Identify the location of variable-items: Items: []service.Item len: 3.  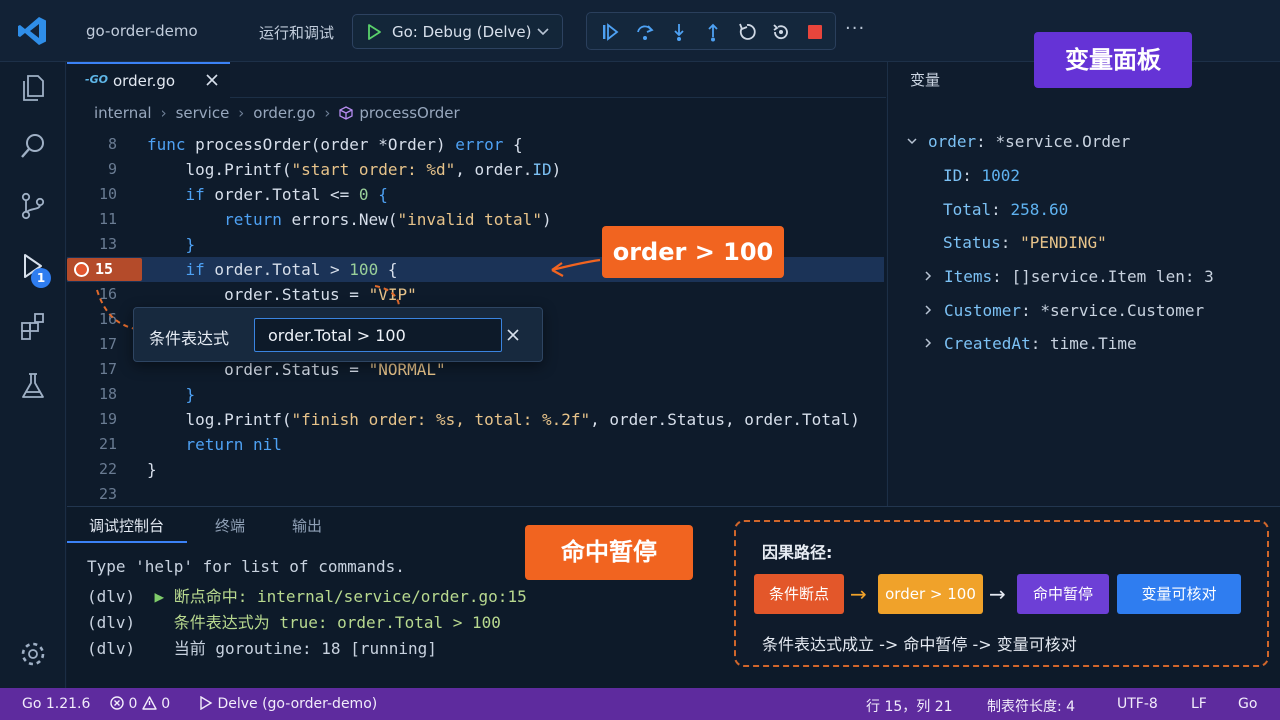
(1068, 276).